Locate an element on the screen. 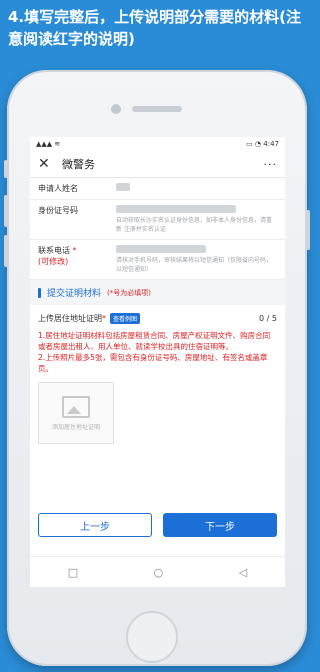  phone-editable-note: (可修改) is located at coordinates (53, 261).